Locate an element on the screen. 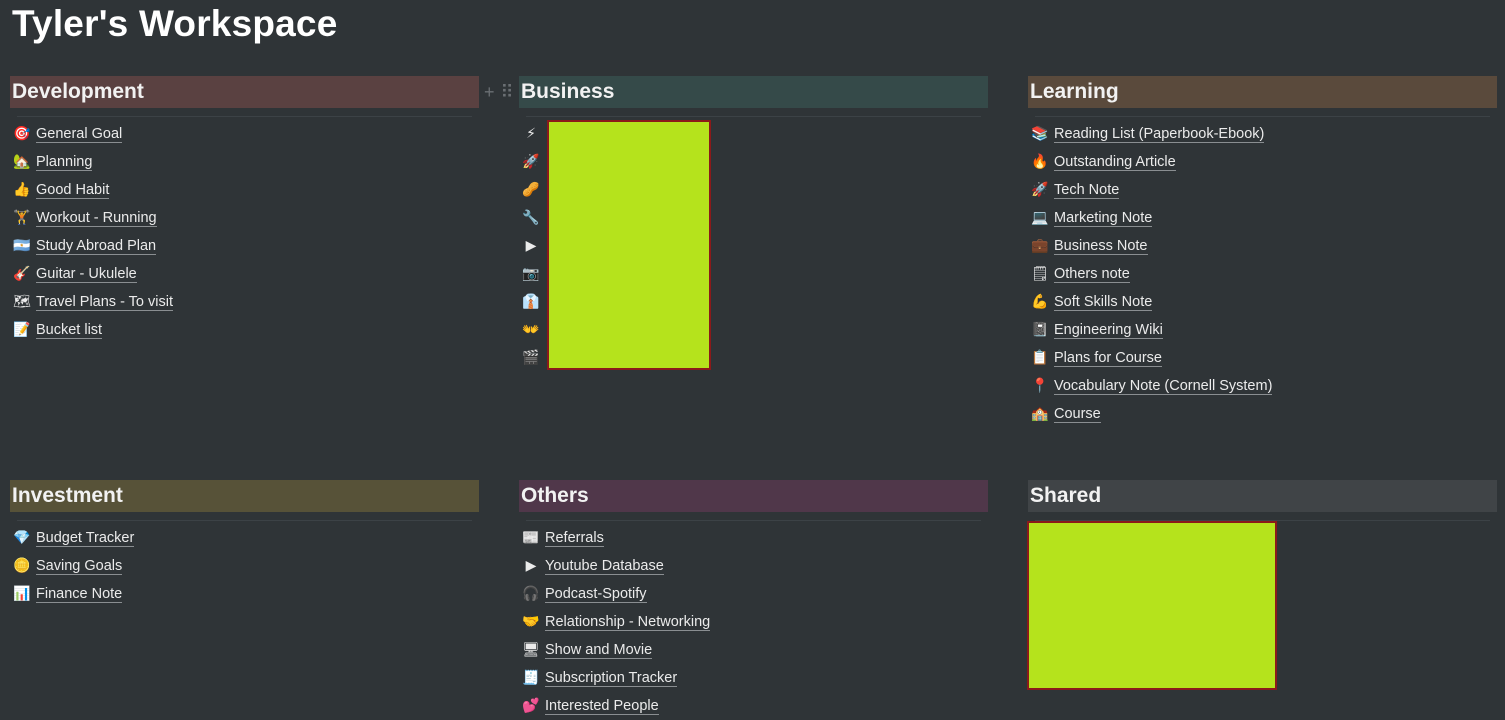 The width and height of the screenshot is (1505, 720). page-link: 📚 Reading List (Paperbook-Ebook) is located at coordinates (1262, 134).